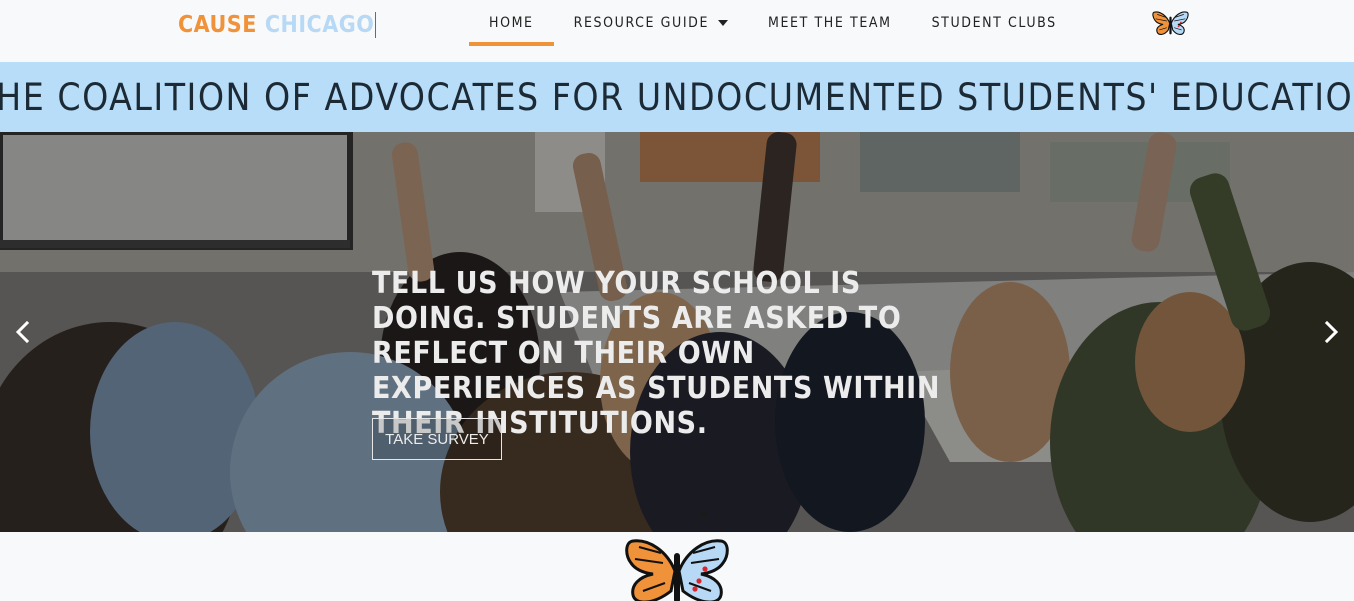 This screenshot has width=1354, height=601. I want to click on brand-logo-link: CAUSE CHICAGO, so click(277, 25).